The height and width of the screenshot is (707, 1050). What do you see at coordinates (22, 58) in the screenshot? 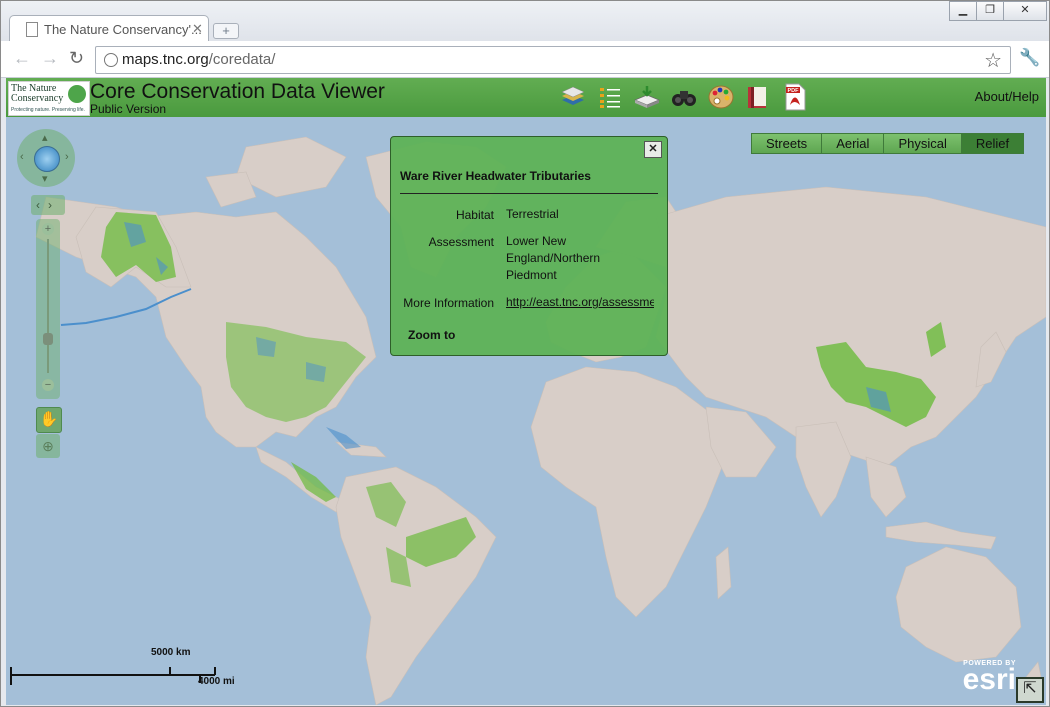
I see `back-icon: ←` at bounding box center [22, 58].